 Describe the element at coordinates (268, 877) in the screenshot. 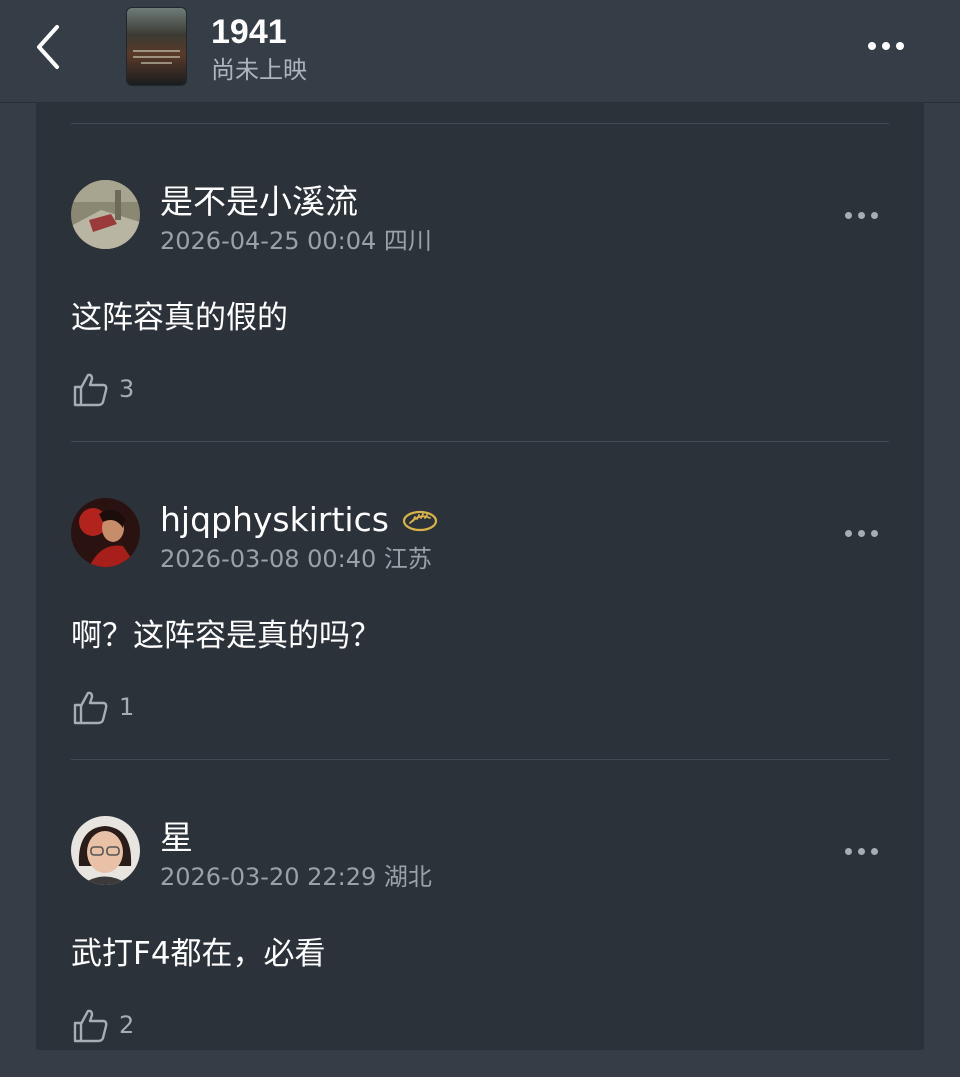

I see `comment-timestamp: 2026-03-20 22:29` at that location.